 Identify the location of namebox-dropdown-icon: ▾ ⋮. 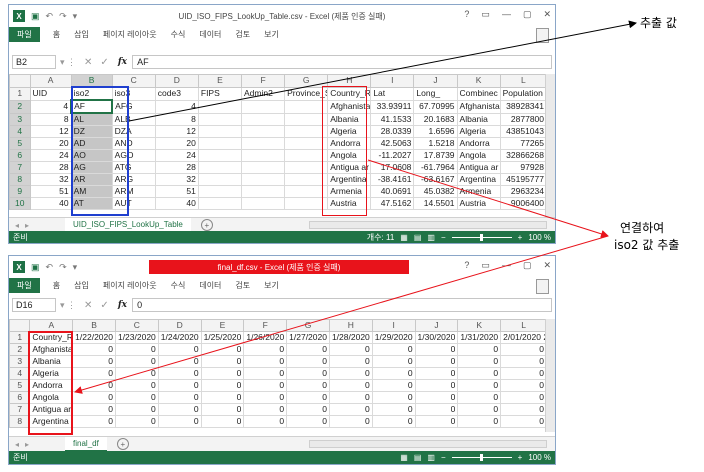
(68, 62).